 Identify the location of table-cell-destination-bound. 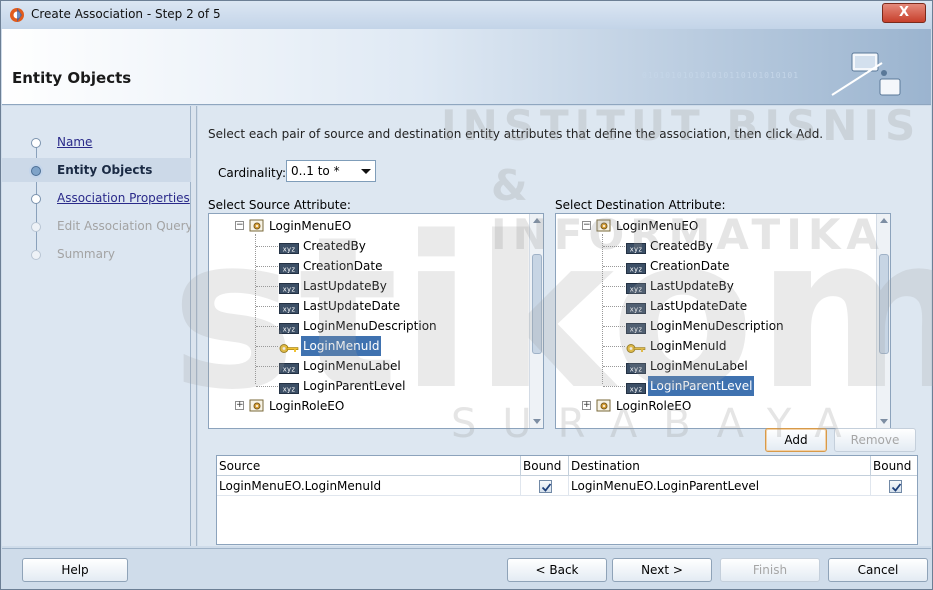
(894, 486).